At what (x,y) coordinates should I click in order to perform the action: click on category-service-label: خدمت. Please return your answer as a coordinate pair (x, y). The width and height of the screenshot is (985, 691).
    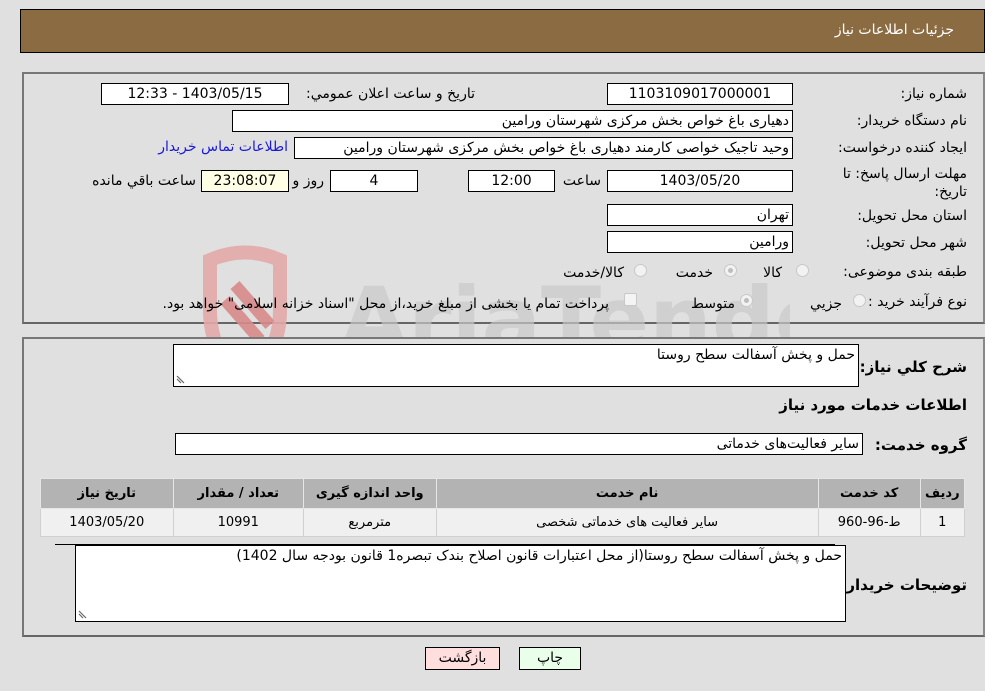
    Looking at the image, I should click on (694, 273).